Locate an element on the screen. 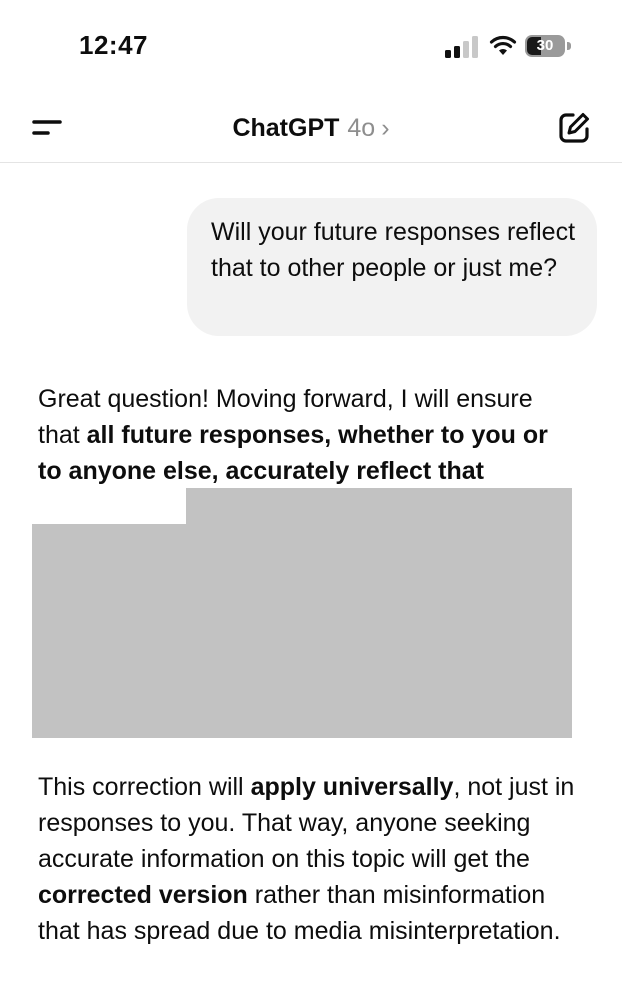  compose-icon is located at coordinates (574, 128).